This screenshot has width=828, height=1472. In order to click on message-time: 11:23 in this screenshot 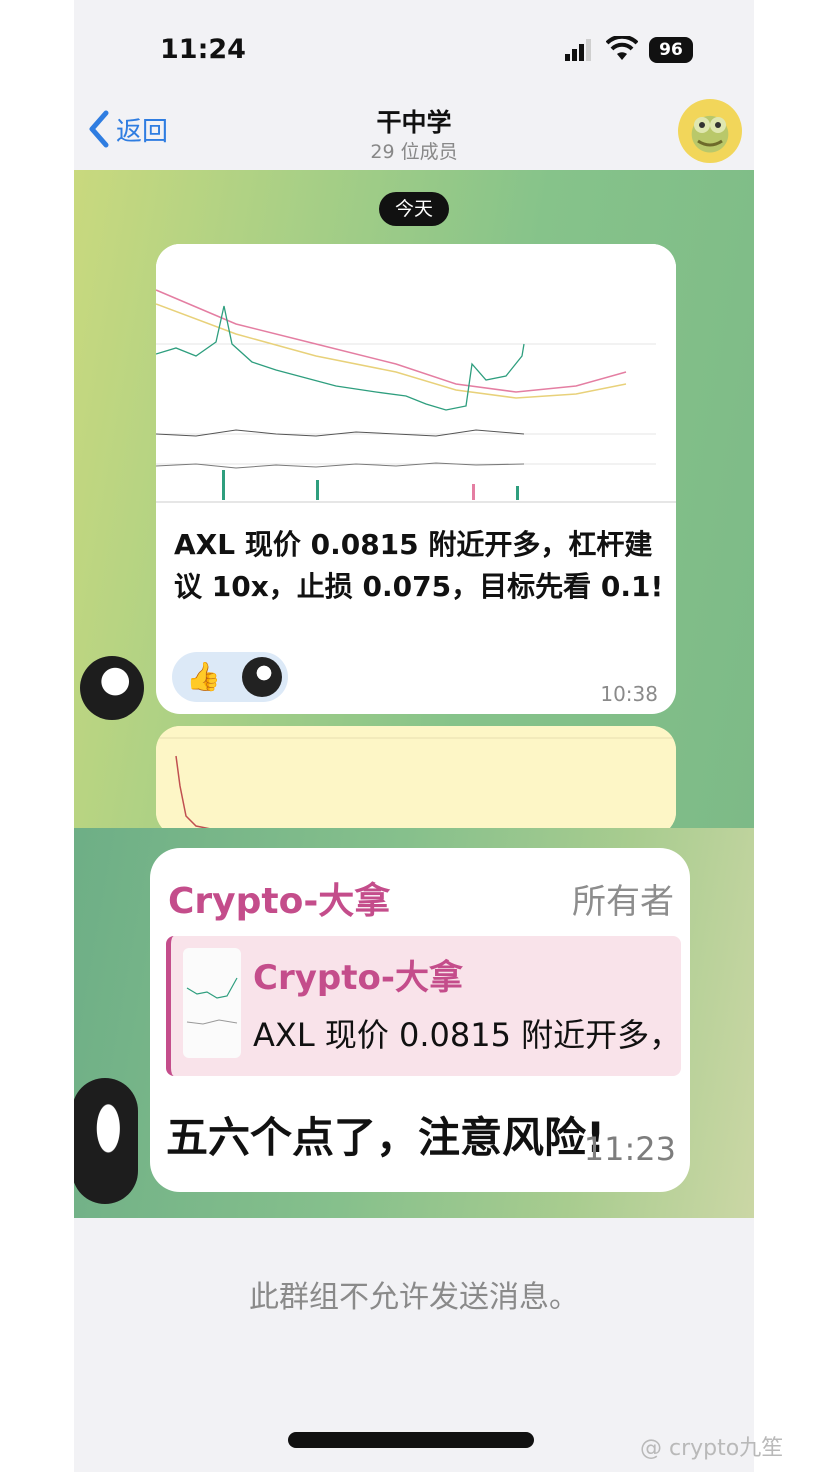, I will do `click(629, 1149)`.